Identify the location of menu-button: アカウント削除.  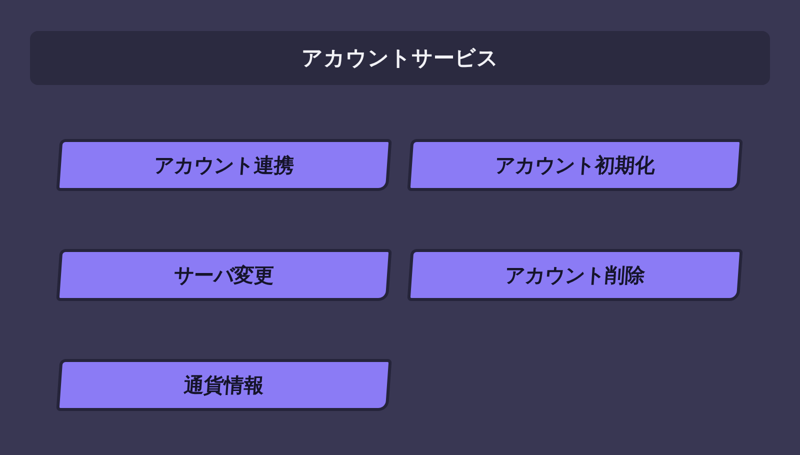
(575, 275).